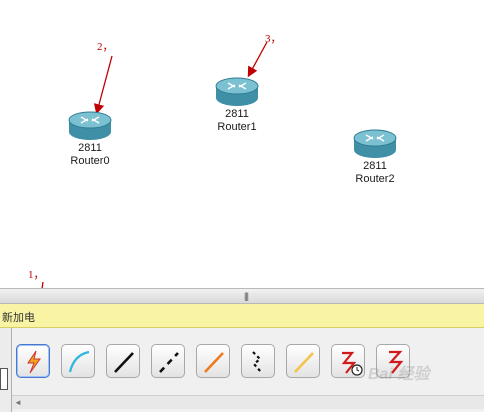 The height and width of the screenshot is (412, 484). What do you see at coordinates (375, 179) in the screenshot?
I see `router2-name: Router2` at bounding box center [375, 179].